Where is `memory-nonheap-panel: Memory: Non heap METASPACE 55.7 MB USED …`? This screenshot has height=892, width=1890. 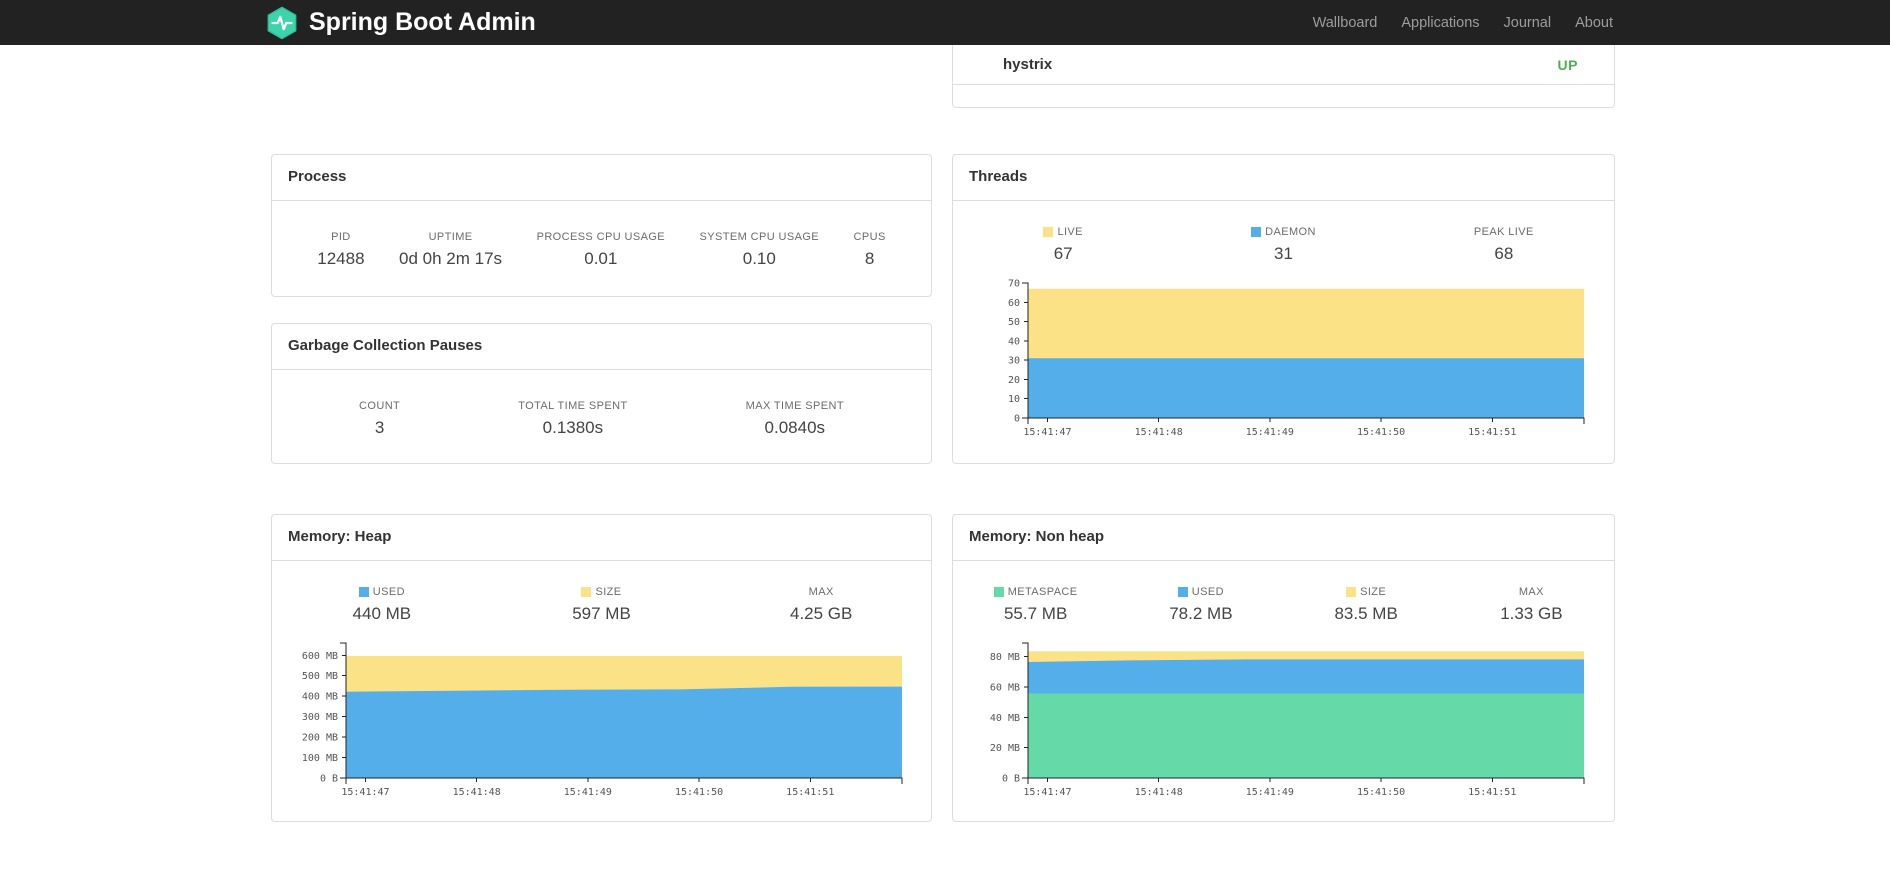 memory-nonheap-panel: Memory: Non heap METASPACE 55.7 MB USED … is located at coordinates (1283, 668).